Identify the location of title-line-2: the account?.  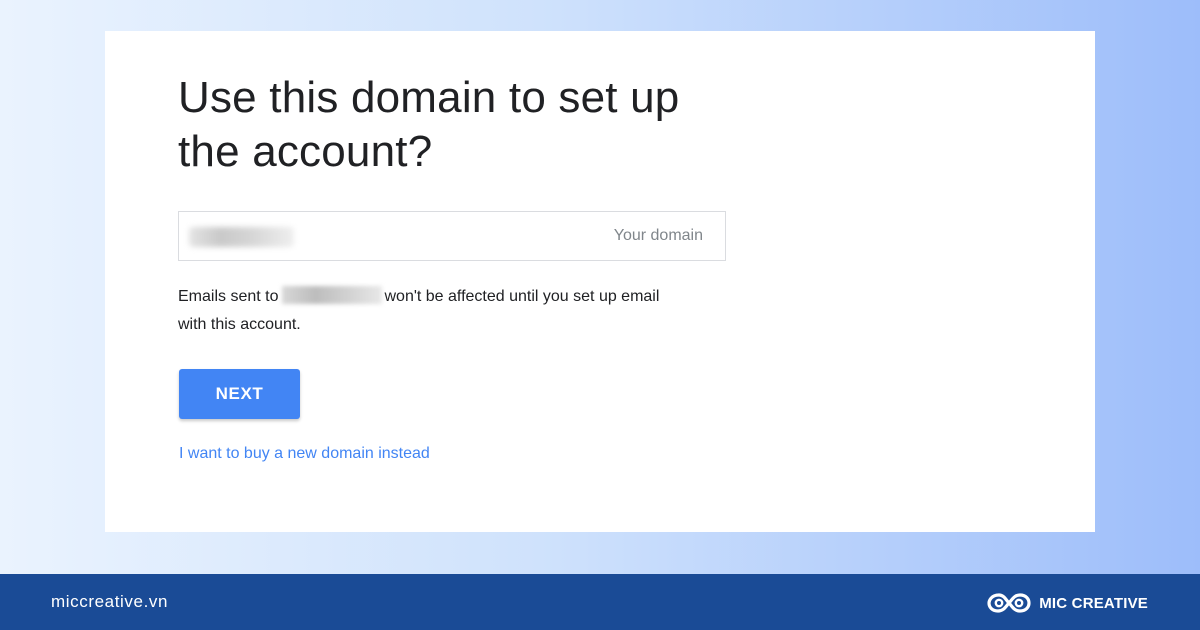
(305, 151).